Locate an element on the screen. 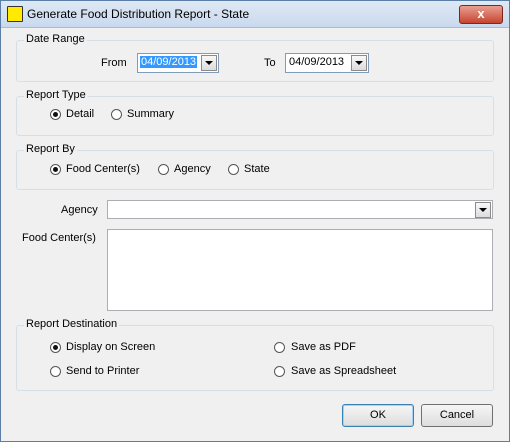 The height and width of the screenshot is (442, 510). state-label: State is located at coordinates (257, 169).